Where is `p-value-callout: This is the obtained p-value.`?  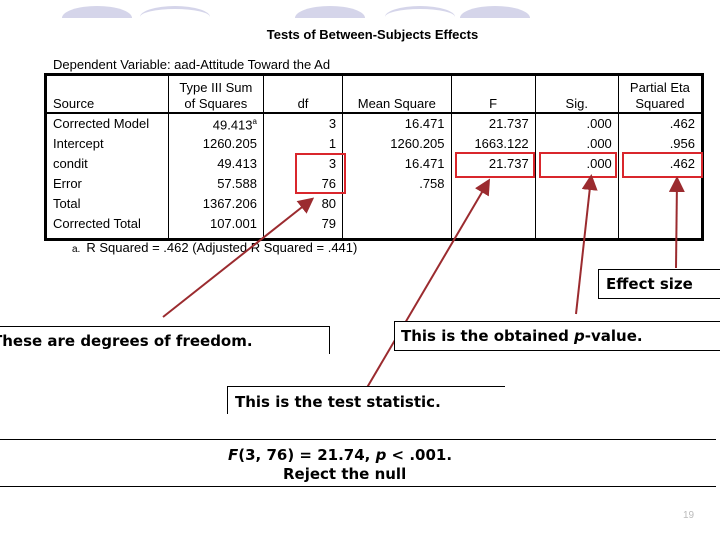 p-value-callout: This is the obtained p-value. is located at coordinates (557, 336).